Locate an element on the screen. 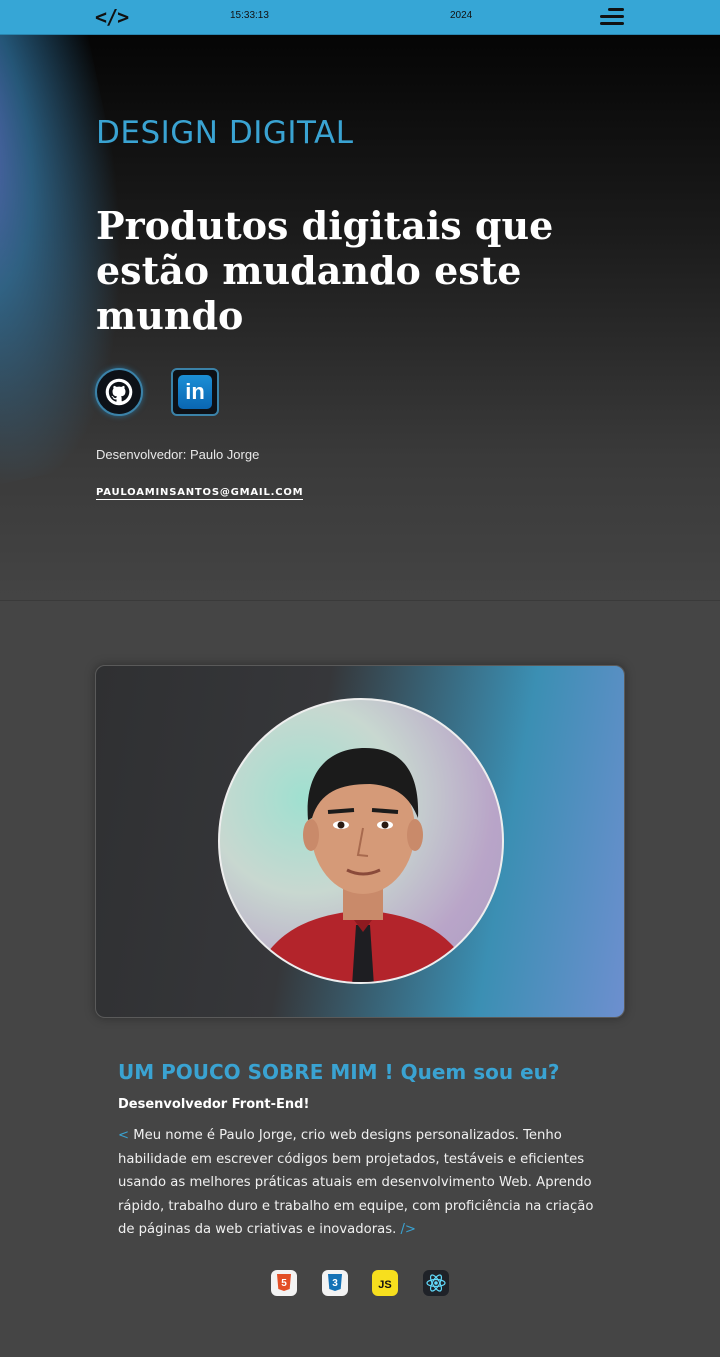 This screenshot has height=1357, width=720. html5-icon: 5 is located at coordinates (284, 1283).